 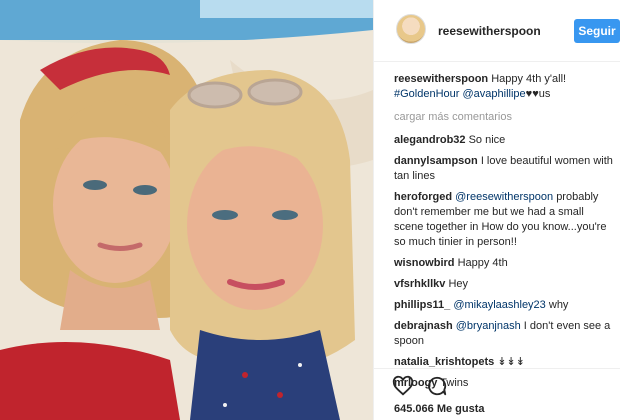 I want to click on follow-button: Seguir, so click(x=597, y=31).